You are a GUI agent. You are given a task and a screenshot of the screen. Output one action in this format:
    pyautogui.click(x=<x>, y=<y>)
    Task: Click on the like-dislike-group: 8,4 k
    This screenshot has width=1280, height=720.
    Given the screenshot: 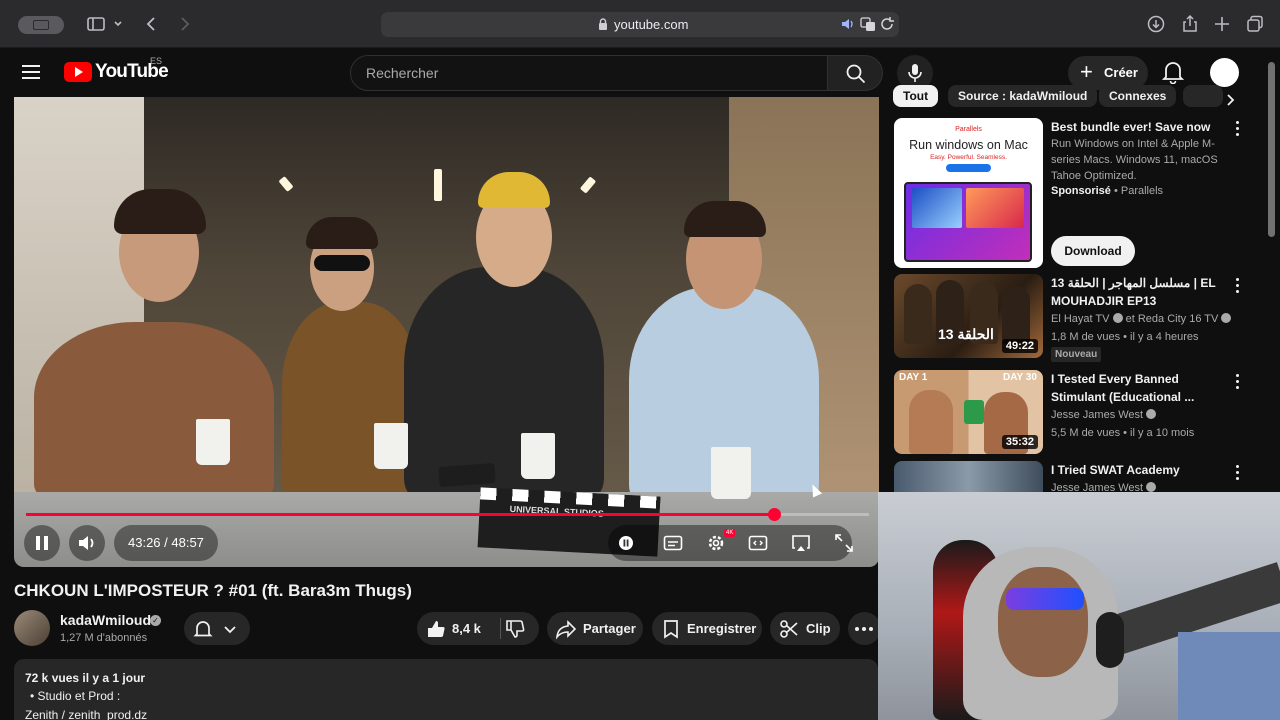 What is the action you would take?
    pyautogui.click(x=478, y=628)
    